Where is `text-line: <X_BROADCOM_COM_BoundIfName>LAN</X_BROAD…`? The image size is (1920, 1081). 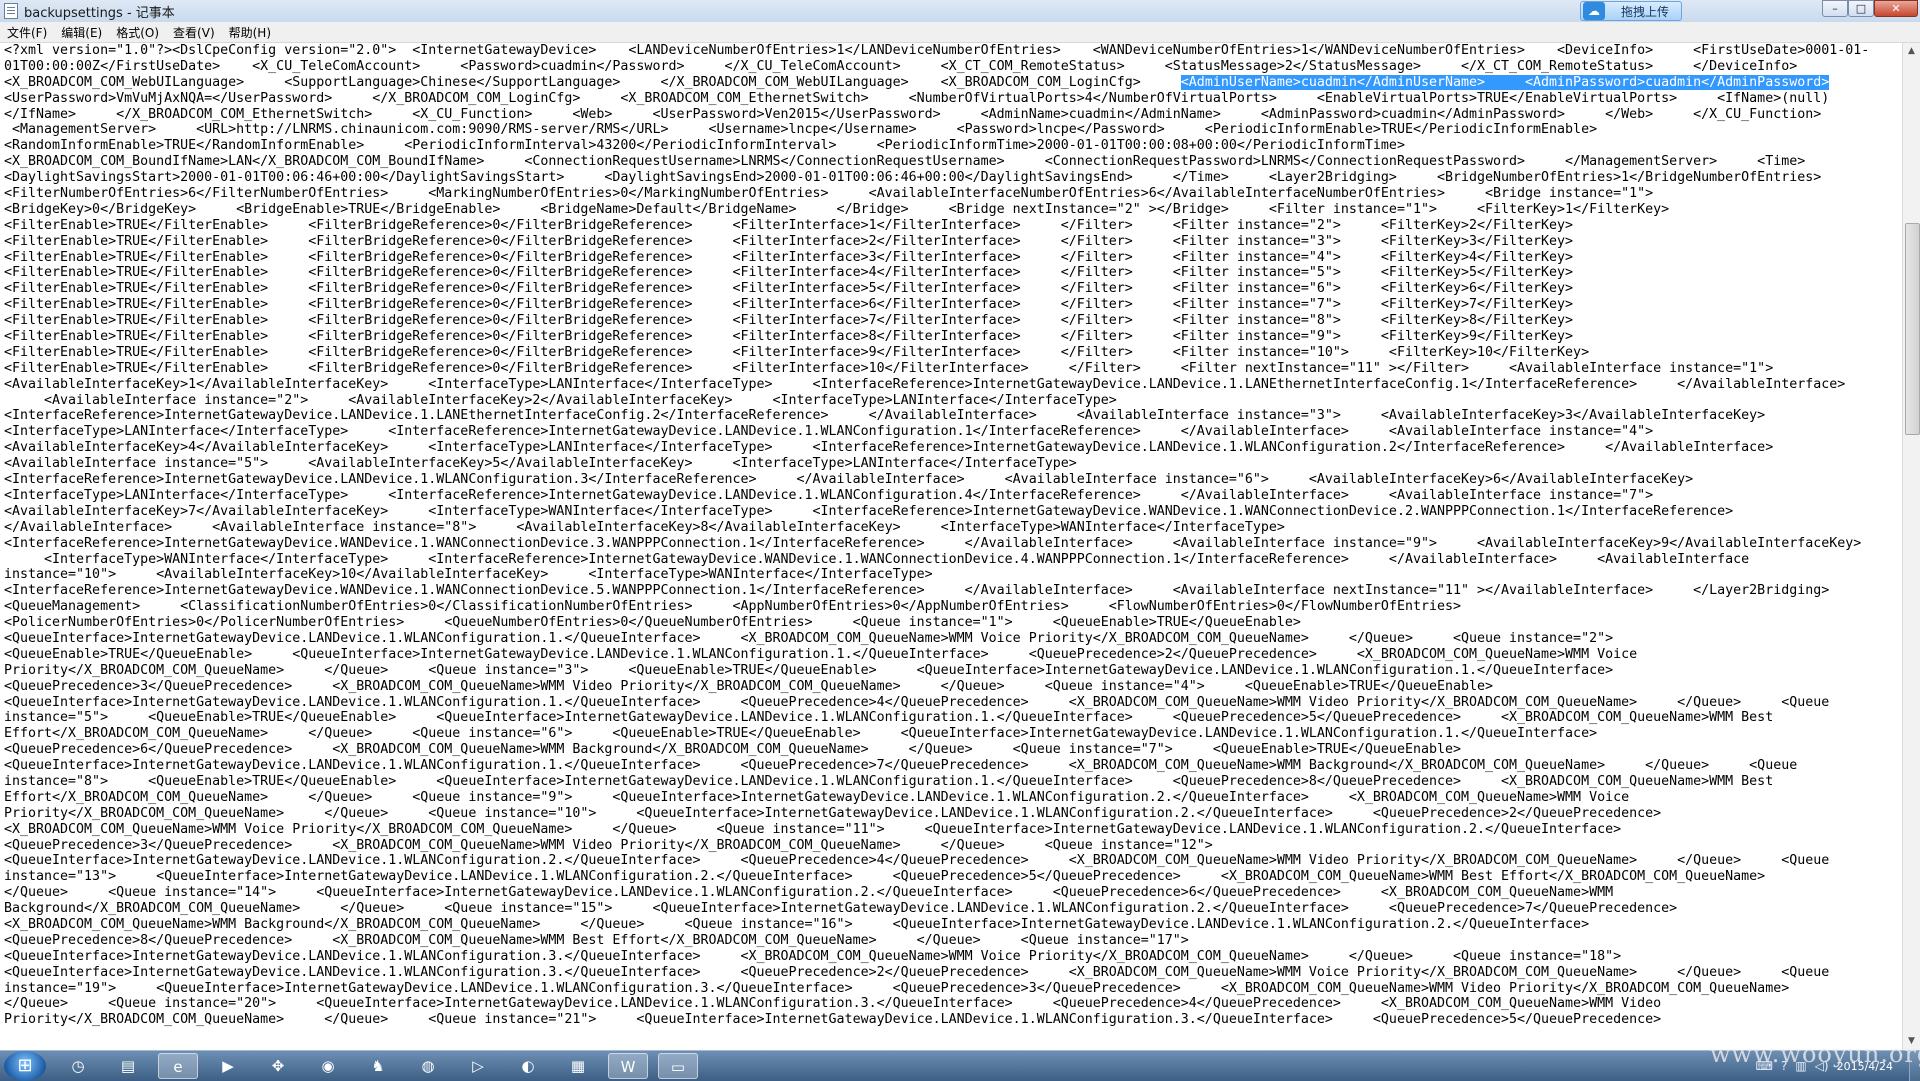 text-line: <X_BROADCOM_COM_BoundIfName>LAN</X_BROAD… is located at coordinates (905, 162).